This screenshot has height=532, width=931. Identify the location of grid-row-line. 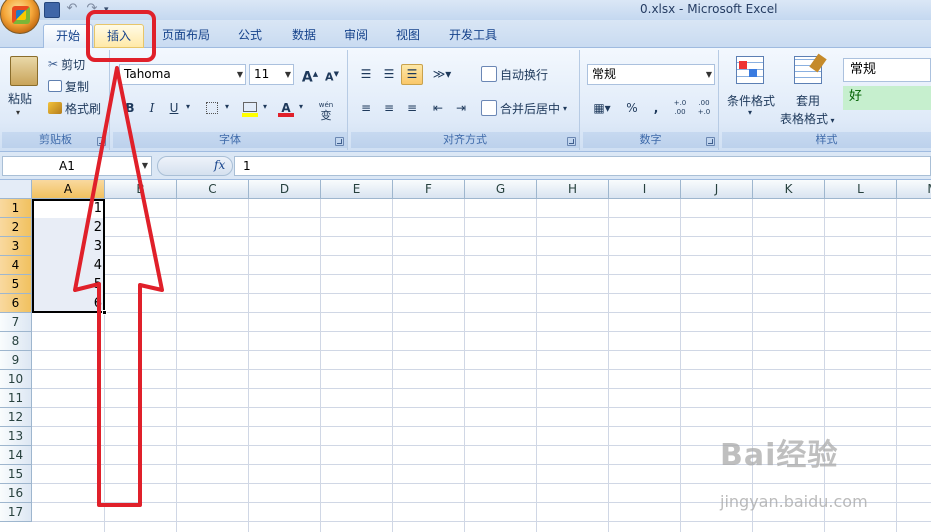
(481, 255).